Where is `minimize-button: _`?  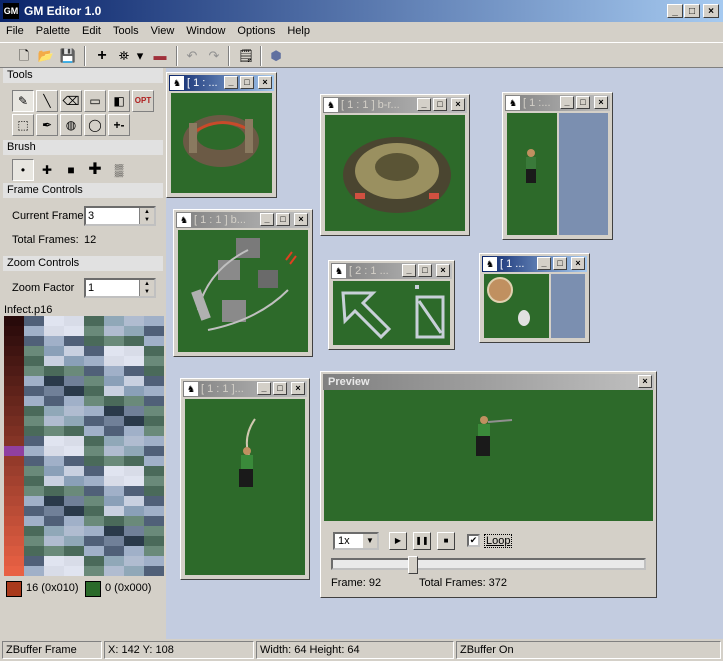 minimize-button: _ is located at coordinates (675, 11).